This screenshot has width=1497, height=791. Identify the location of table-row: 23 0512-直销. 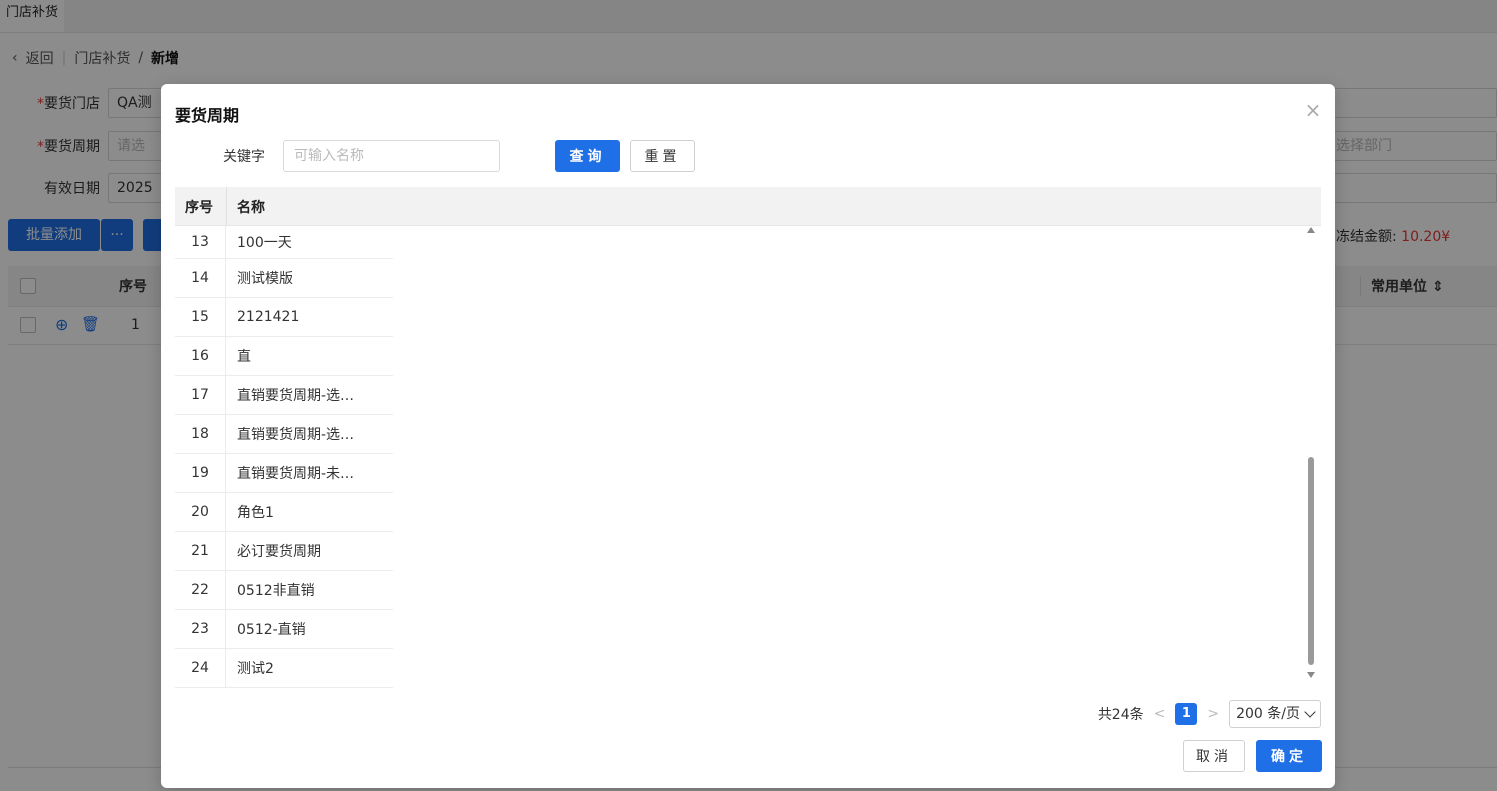
(284, 629).